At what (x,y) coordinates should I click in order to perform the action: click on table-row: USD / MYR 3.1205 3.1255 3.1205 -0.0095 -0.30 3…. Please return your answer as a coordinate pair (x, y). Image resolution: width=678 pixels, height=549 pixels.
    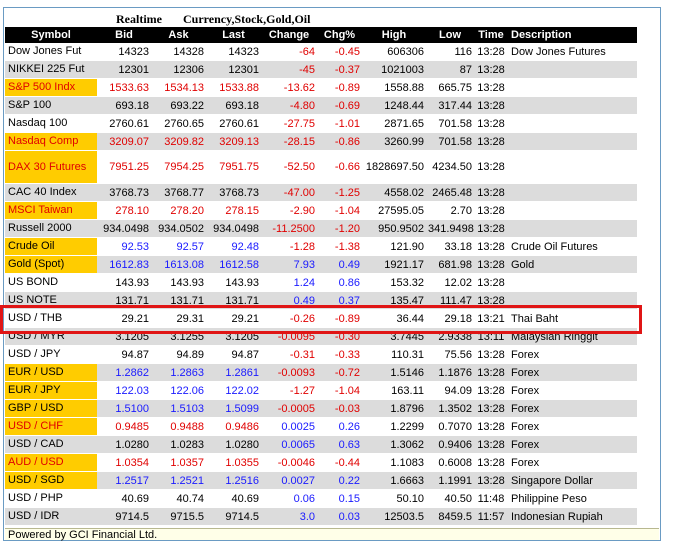
    Looking at the image, I should click on (321, 336).